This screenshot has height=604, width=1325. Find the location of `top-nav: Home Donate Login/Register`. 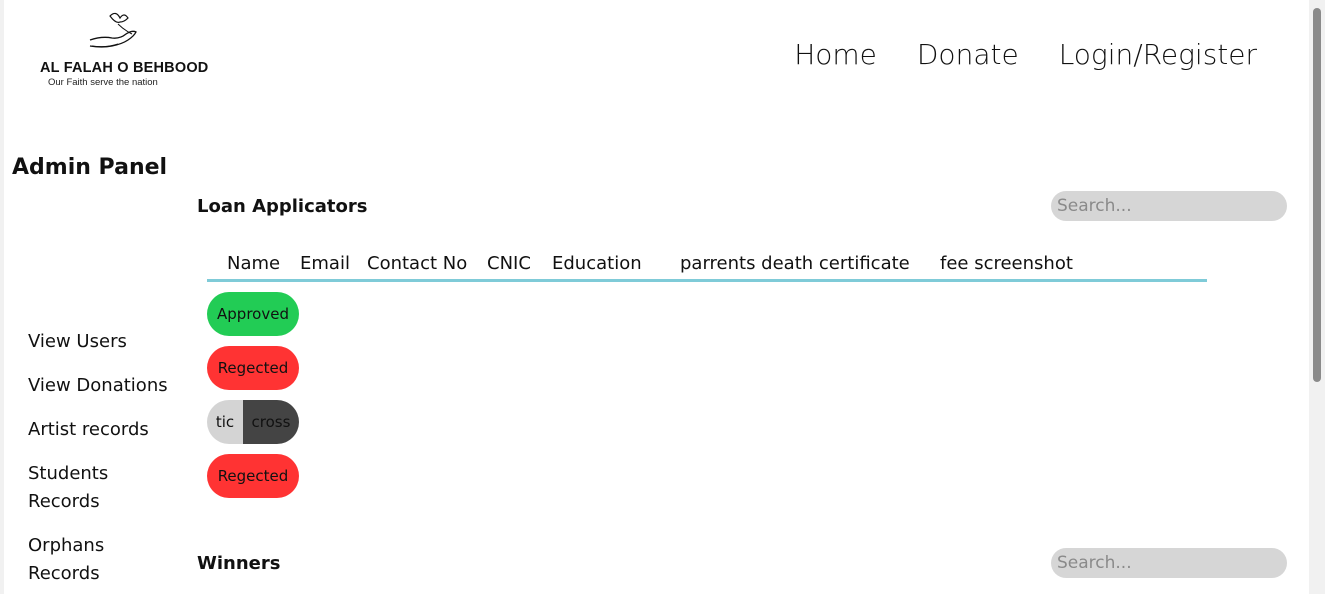

top-nav: Home Donate Login/Register is located at coordinates (1025, 54).